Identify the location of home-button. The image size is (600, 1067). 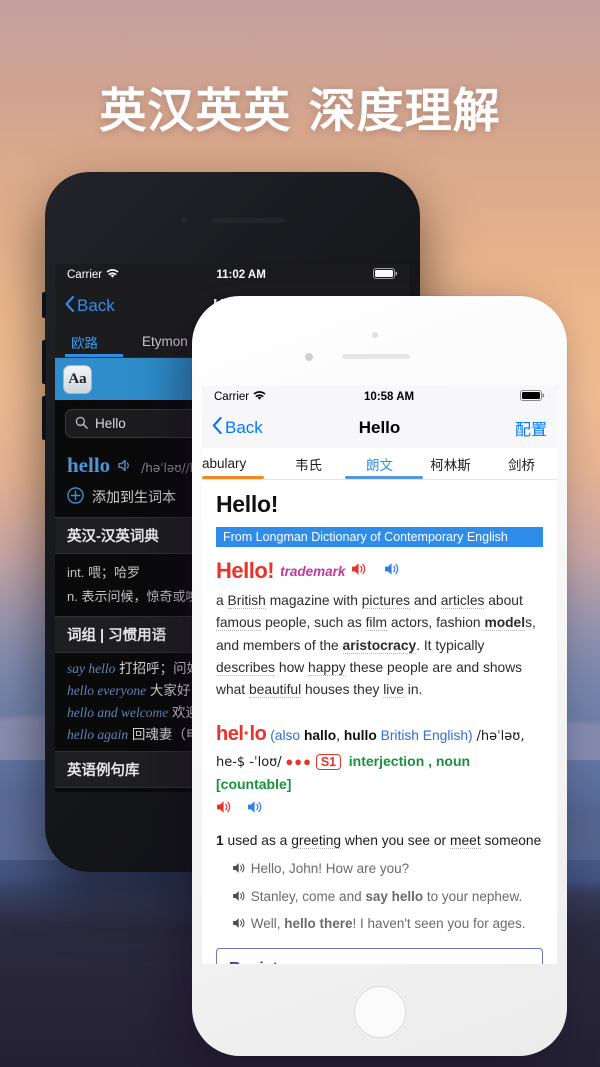
(379, 1012).